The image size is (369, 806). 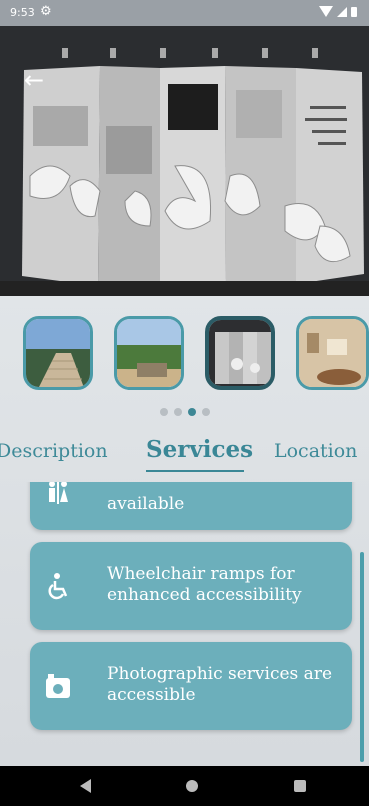 I want to click on camera-icon, so click(x=58, y=686).